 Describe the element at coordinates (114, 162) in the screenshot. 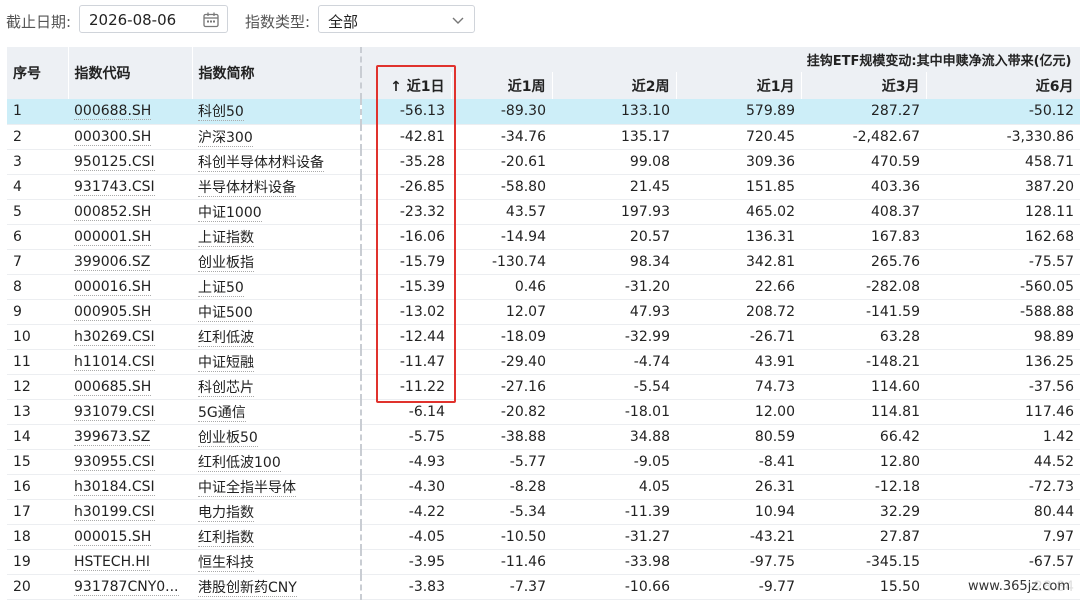

I see `index-code-link: 950125.CSI` at that location.